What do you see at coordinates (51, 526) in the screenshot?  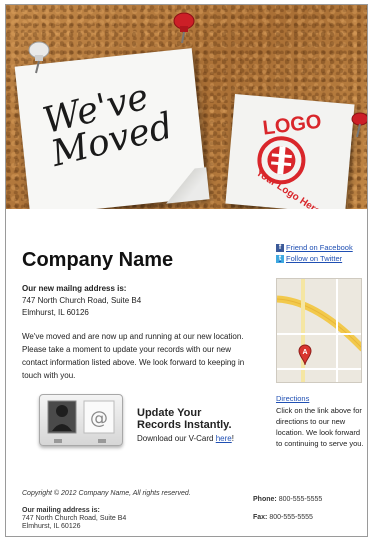 I see `footer-address-line2: Elmhurst, IL 60126` at bounding box center [51, 526].